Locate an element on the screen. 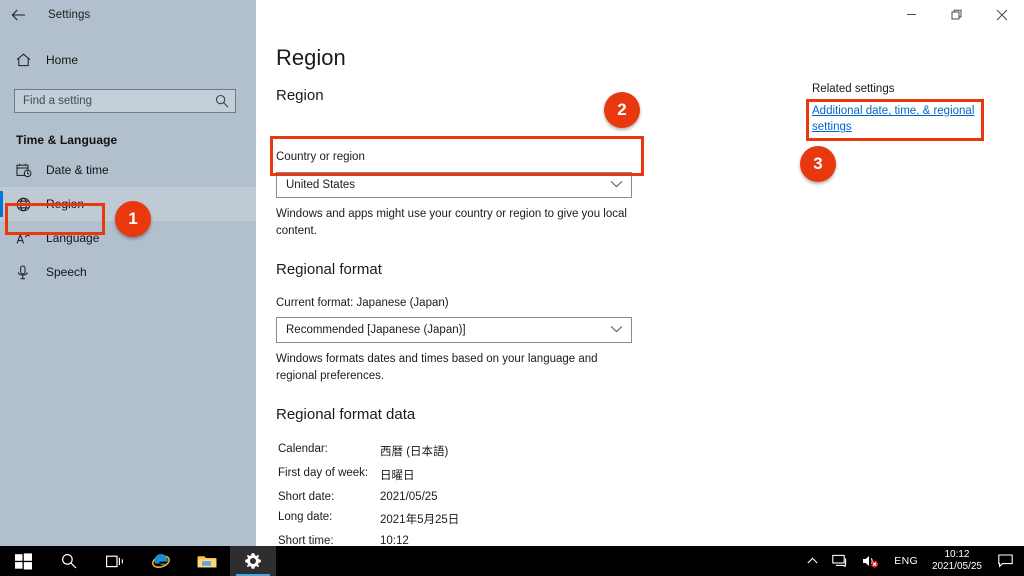 This screenshot has width=1024, height=576. sidebar-item-date-time-label: Date & time is located at coordinates (77, 170).